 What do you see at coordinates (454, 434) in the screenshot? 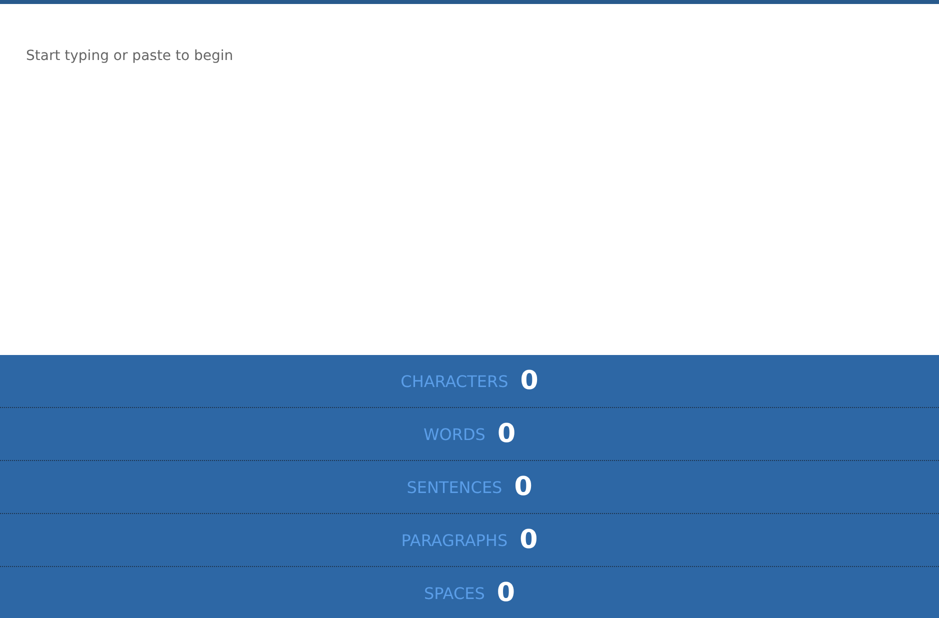
I see `stat-label: WORDS` at bounding box center [454, 434].